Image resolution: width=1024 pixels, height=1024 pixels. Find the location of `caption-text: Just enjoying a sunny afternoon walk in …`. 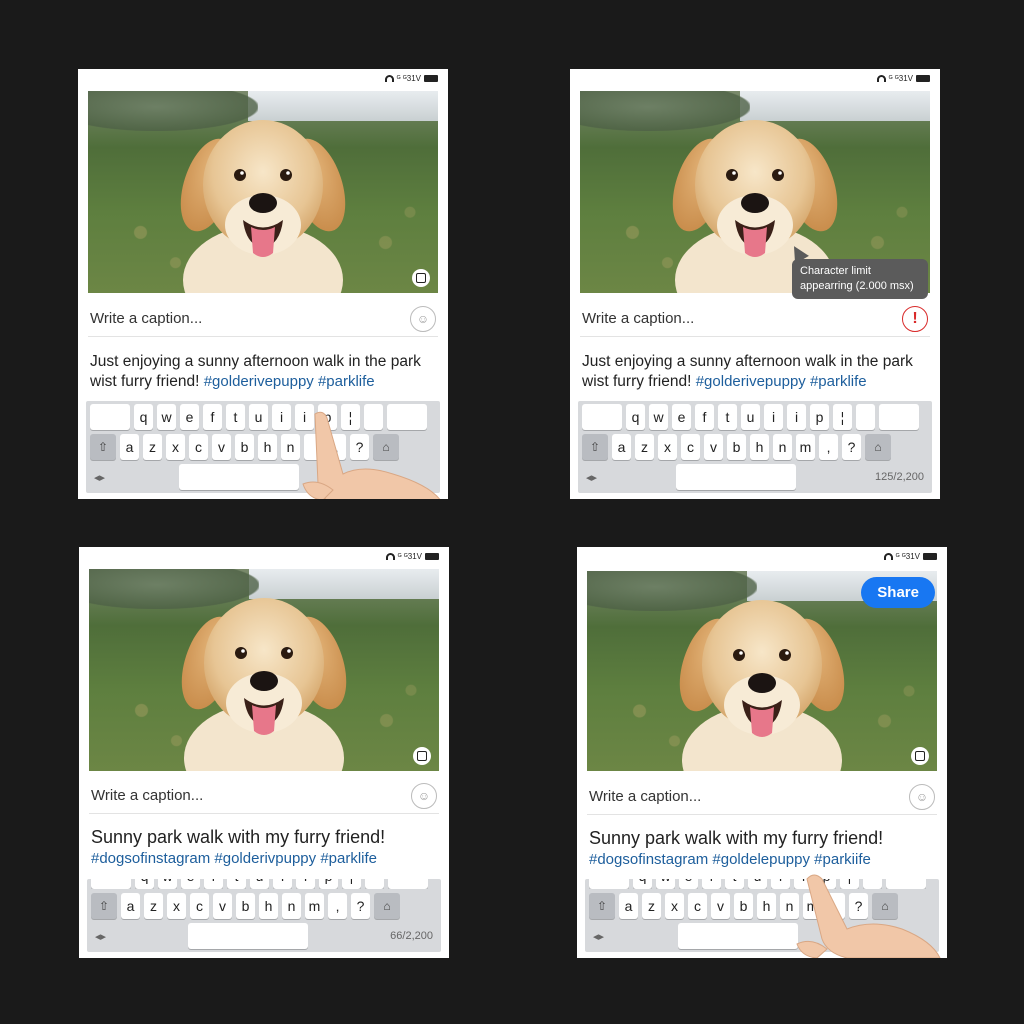

caption-text: Just enjoying a sunny afternoon walk in … is located at coordinates (757, 372).